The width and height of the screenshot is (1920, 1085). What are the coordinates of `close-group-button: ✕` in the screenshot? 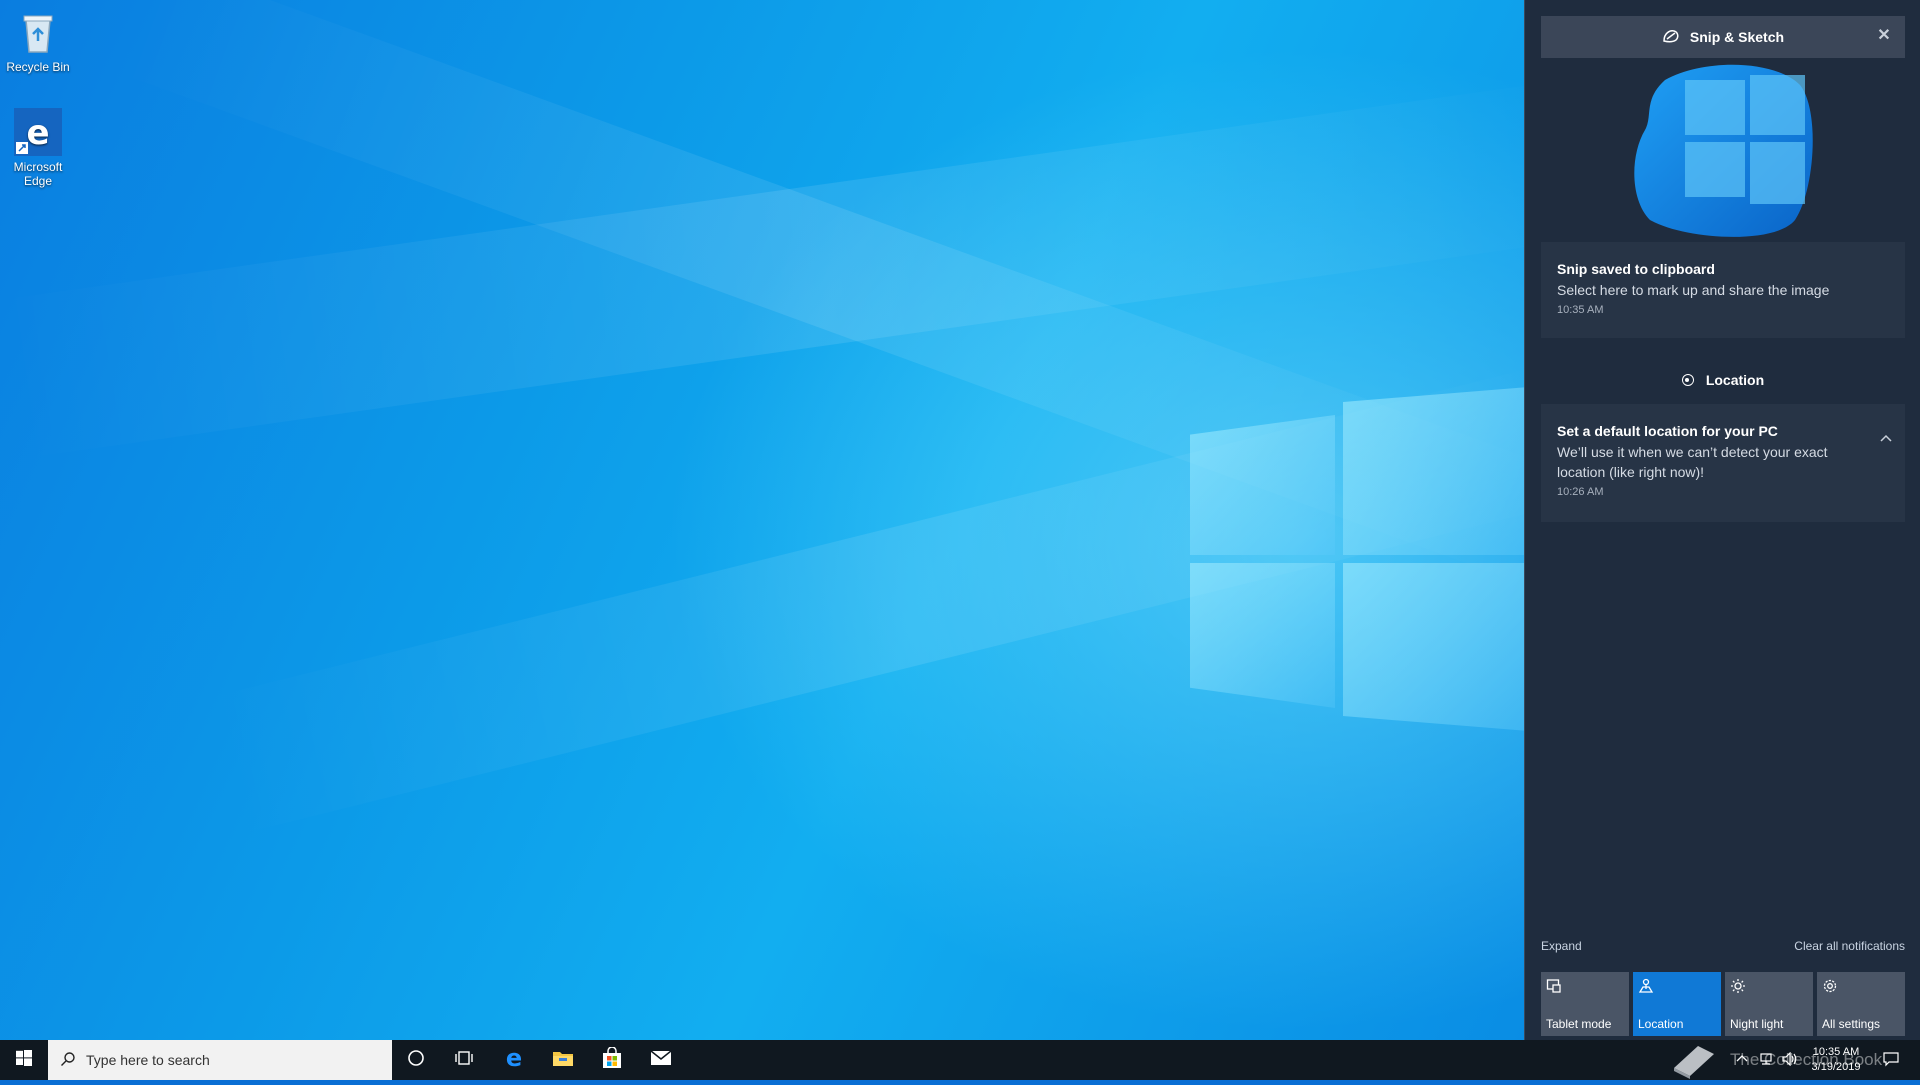 It's located at (1884, 36).